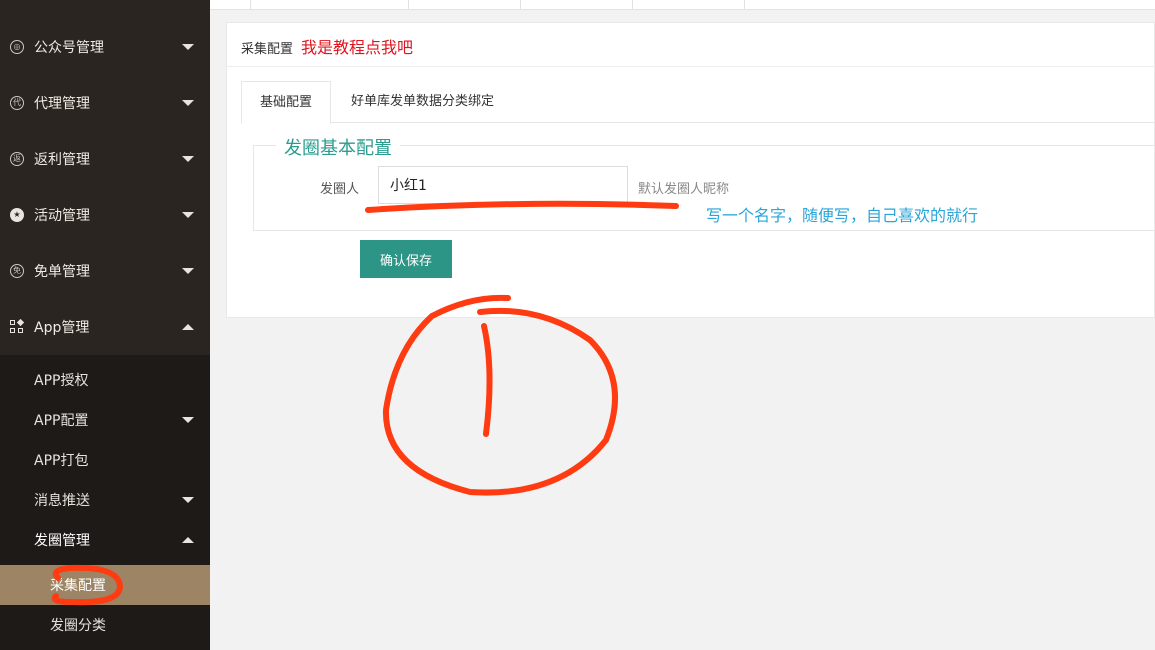 The height and width of the screenshot is (650, 1155). Describe the element at coordinates (62, 272) in the screenshot. I see `menu-label: 免单管理` at that location.